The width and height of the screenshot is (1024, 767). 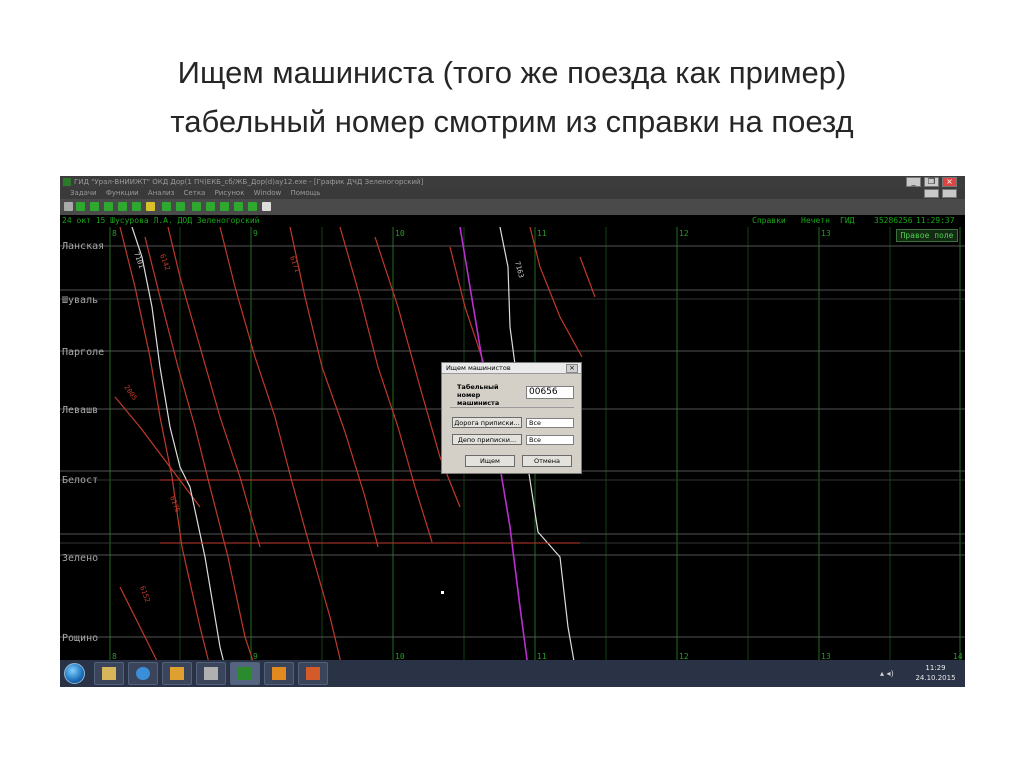 What do you see at coordinates (550, 392) in the screenshot?
I see `tab-number-input: 00656` at bounding box center [550, 392].